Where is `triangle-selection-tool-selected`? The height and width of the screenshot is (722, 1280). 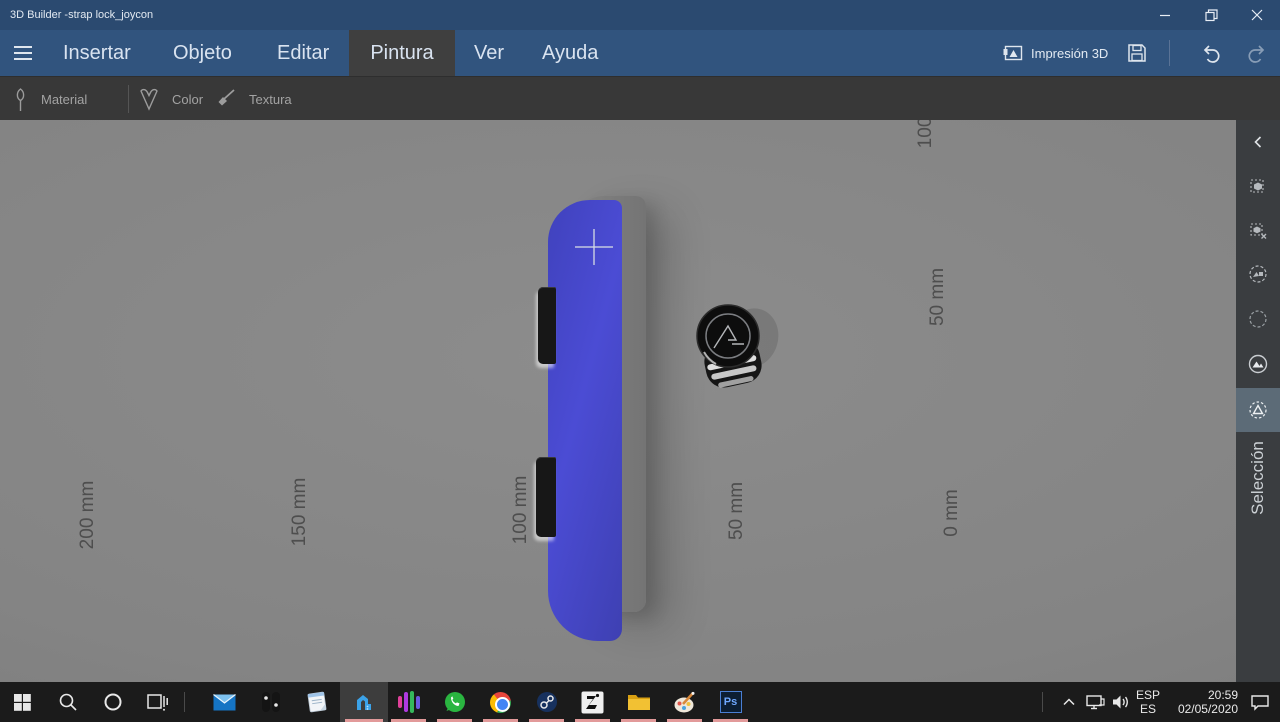
triangle-selection-tool-selected is located at coordinates (1258, 410).